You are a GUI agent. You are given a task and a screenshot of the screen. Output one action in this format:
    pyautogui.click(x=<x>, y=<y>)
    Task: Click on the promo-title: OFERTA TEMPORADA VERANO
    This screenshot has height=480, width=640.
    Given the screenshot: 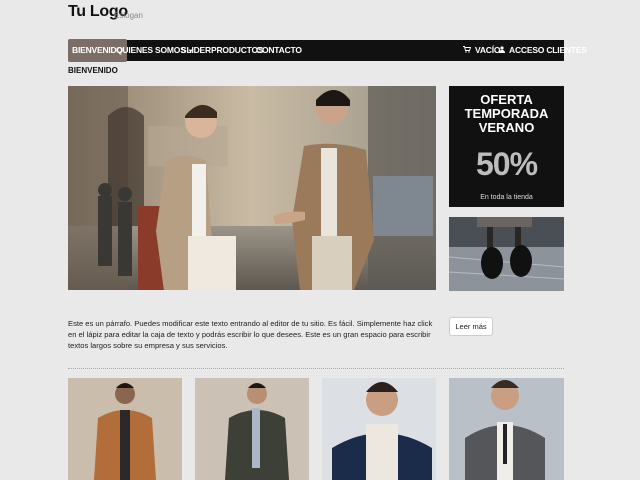 What is the action you would take?
    pyautogui.click(x=506, y=114)
    